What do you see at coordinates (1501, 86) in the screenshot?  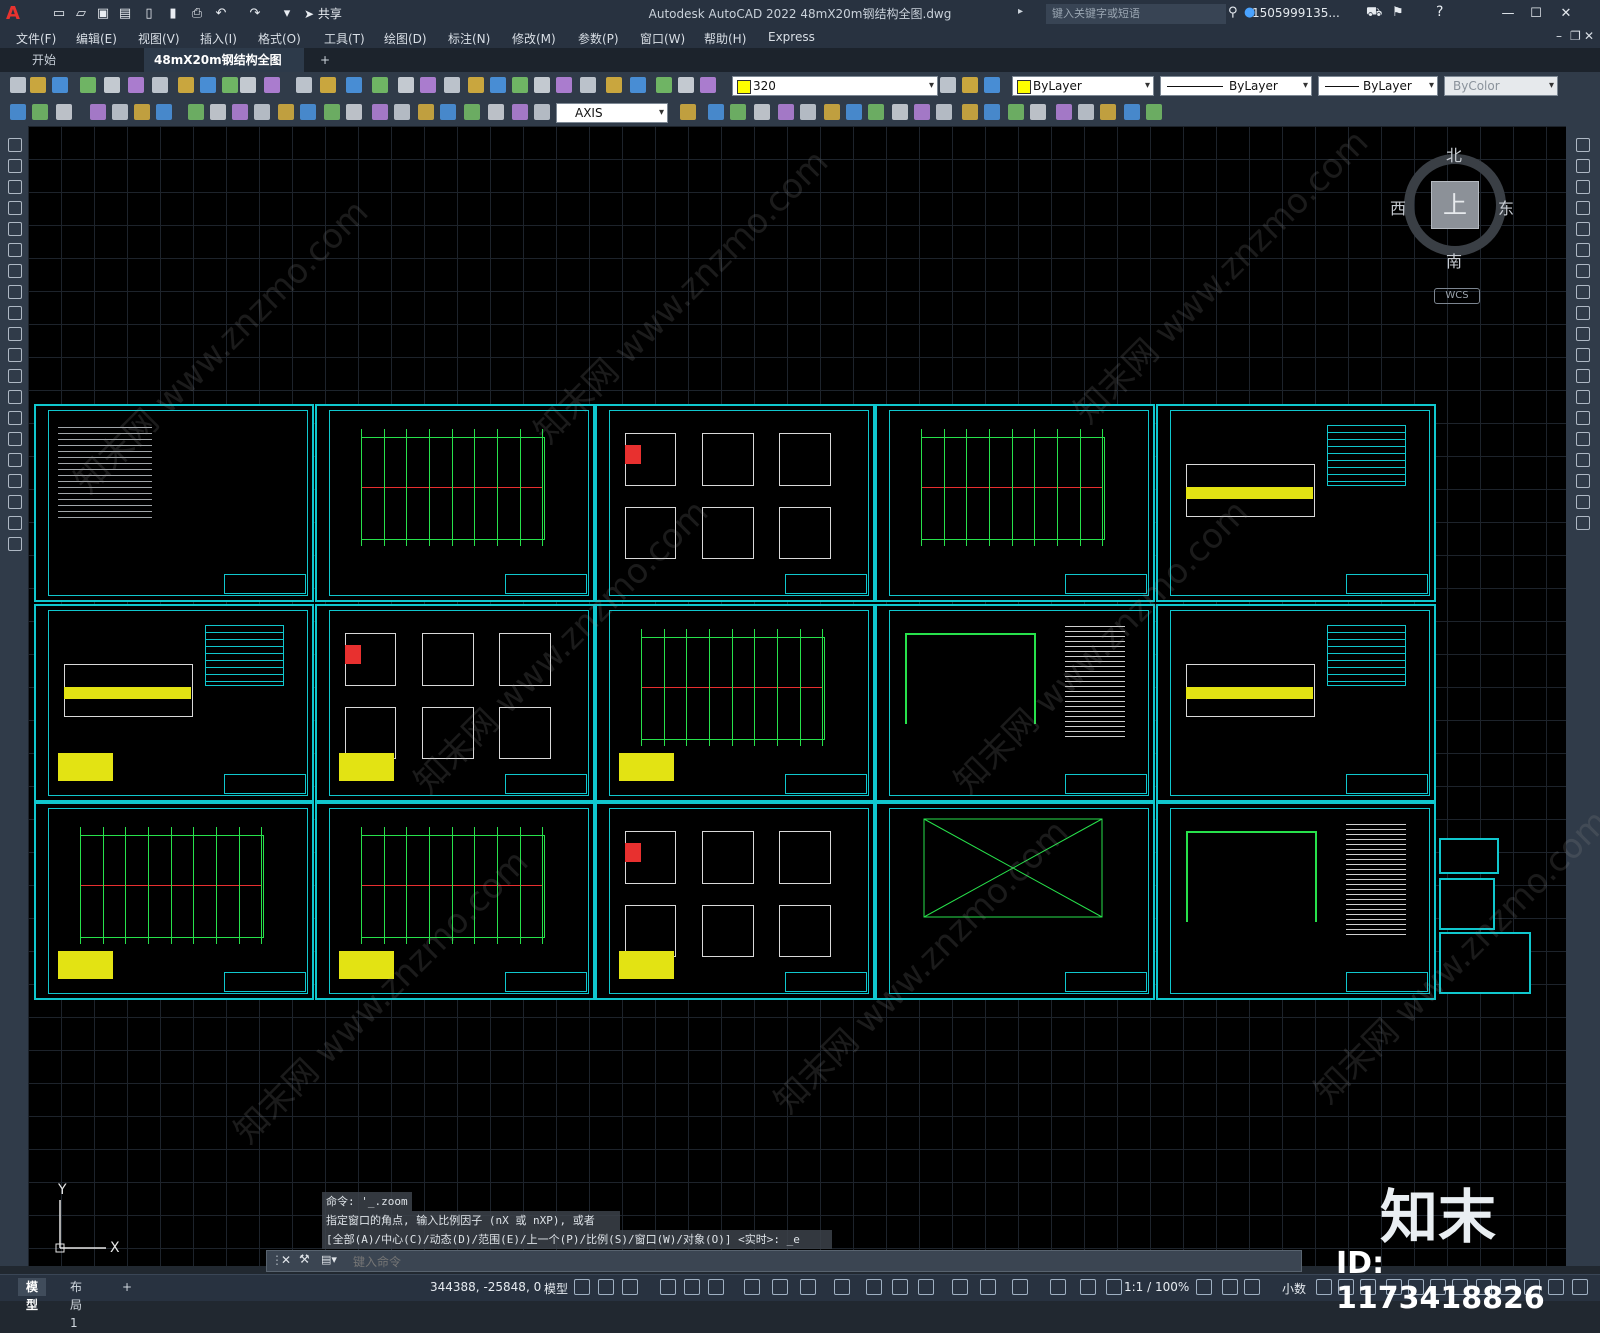 I see `plotstyle-dropdown: ByColor ▾` at bounding box center [1501, 86].